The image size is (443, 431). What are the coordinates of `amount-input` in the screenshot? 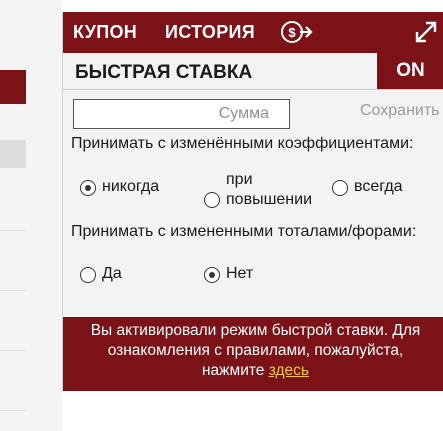 It's located at (181, 114).